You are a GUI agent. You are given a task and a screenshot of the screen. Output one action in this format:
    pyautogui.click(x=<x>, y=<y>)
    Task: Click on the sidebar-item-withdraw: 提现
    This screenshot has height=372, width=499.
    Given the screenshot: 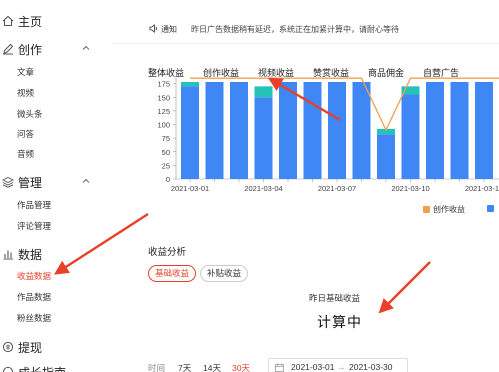 What is the action you would take?
    pyautogui.click(x=56, y=348)
    